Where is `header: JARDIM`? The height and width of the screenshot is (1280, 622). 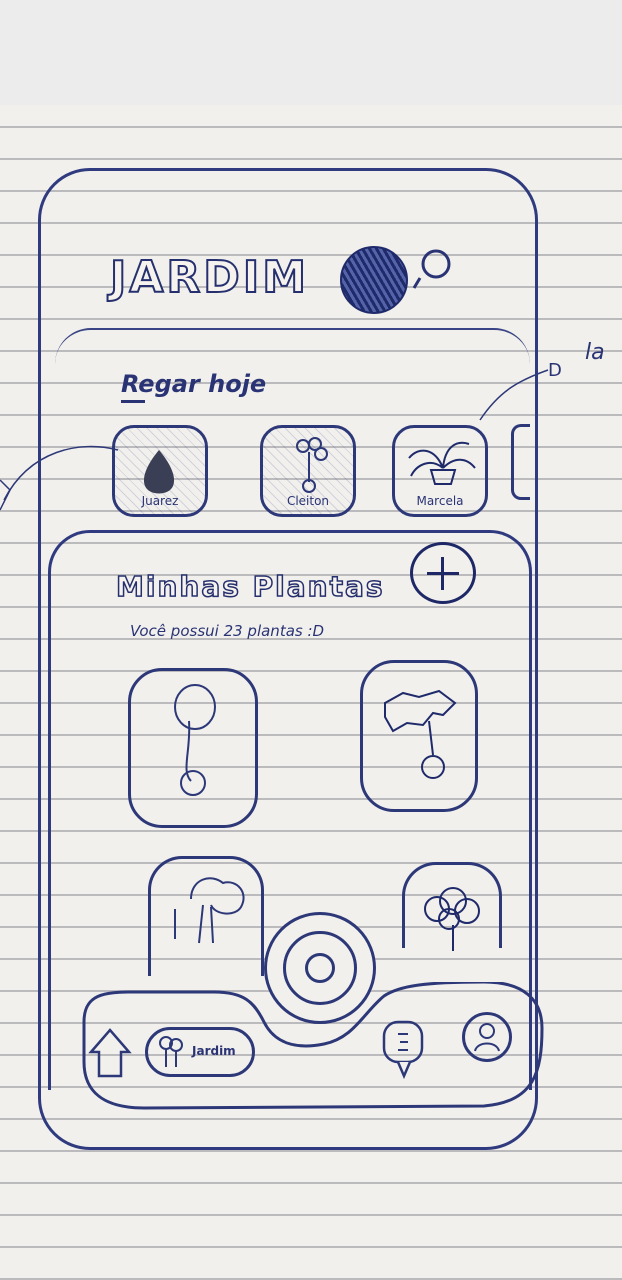 header: JARDIM is located at coordinates (278, 281).